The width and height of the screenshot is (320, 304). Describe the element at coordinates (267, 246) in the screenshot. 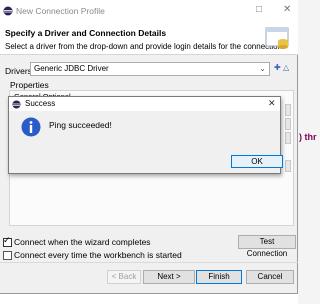

I see `test-connection-button: Test Connection` at that location.